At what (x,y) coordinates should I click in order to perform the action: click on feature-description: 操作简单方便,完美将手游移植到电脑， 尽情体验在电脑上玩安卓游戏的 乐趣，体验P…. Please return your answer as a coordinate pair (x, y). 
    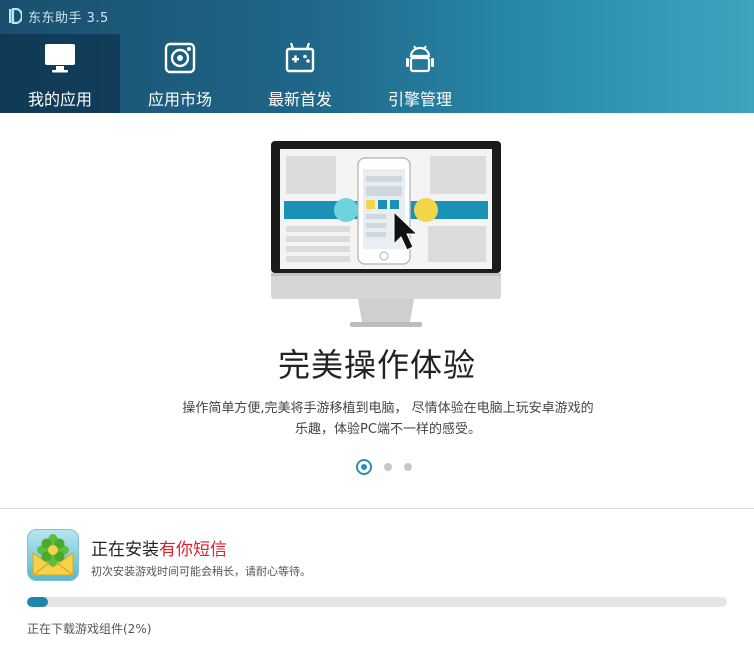
    Looking at the image, I should click on (388, 419).